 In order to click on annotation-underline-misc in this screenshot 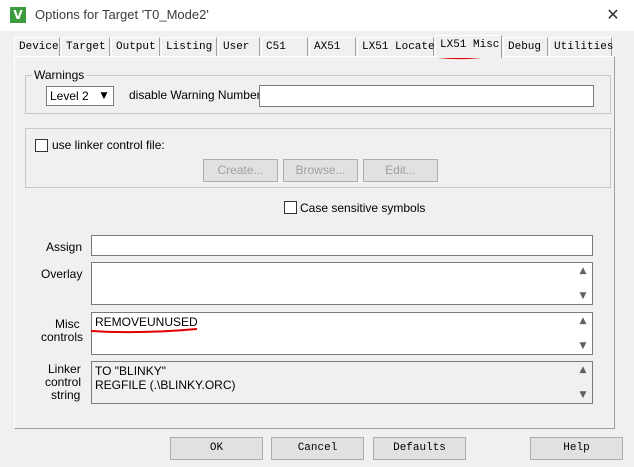, I will do `click(144, 331)`.